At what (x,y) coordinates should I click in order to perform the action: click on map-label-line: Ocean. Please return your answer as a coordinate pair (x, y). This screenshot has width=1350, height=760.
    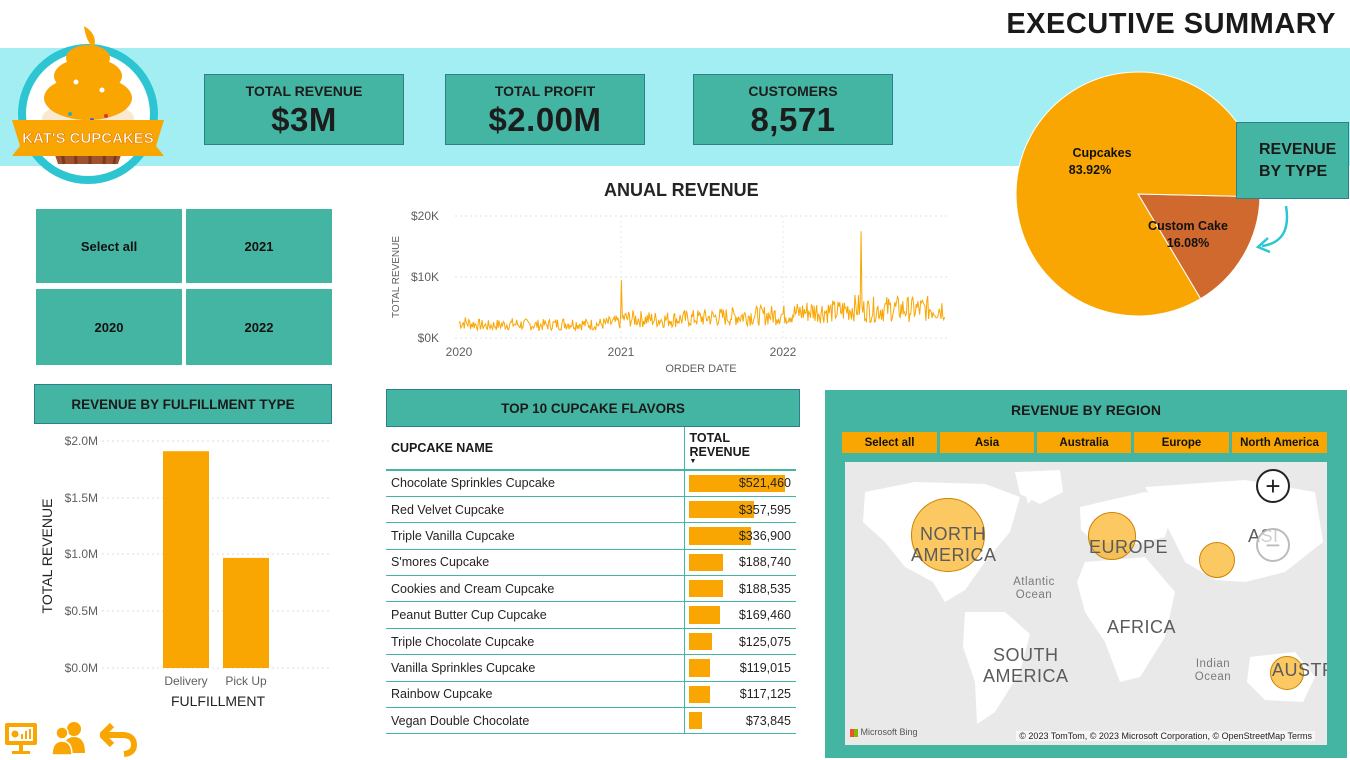
    Looking at the image, I should click on (1213, 677).